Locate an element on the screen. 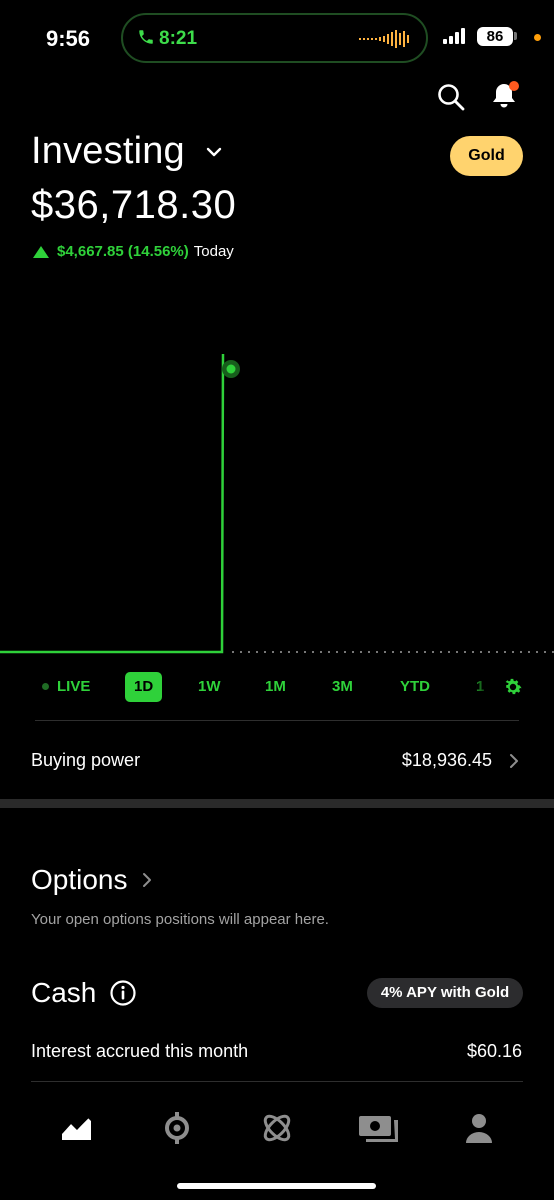 The height and width of the screenshot is (1200, 554). crypto-icon is located at coordinates (177, 1128).